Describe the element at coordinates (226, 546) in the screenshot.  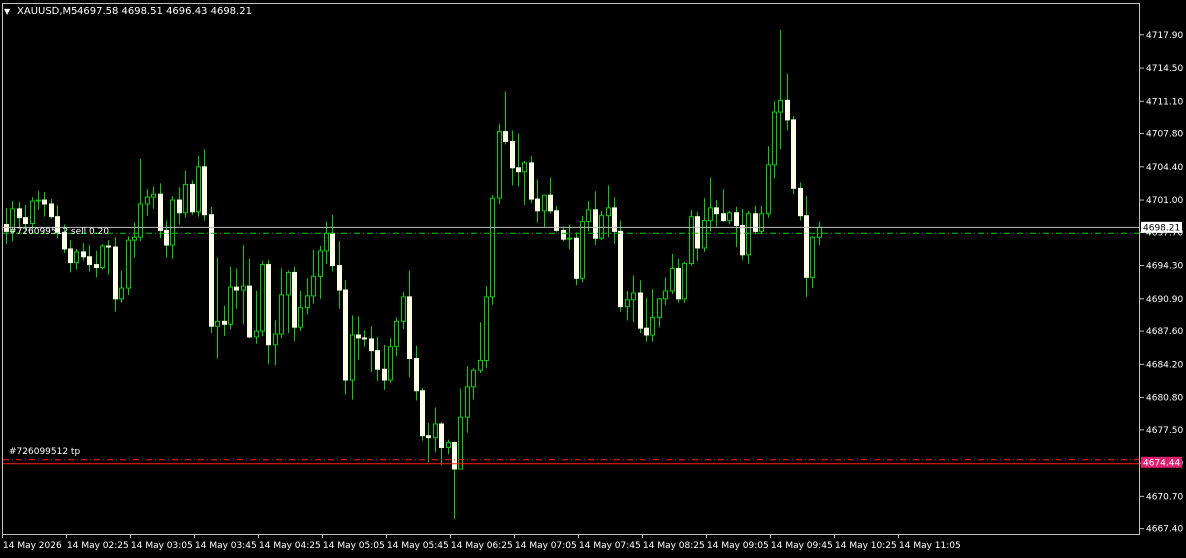
I see `x-tick-label: 14 May 03:45` at that location.